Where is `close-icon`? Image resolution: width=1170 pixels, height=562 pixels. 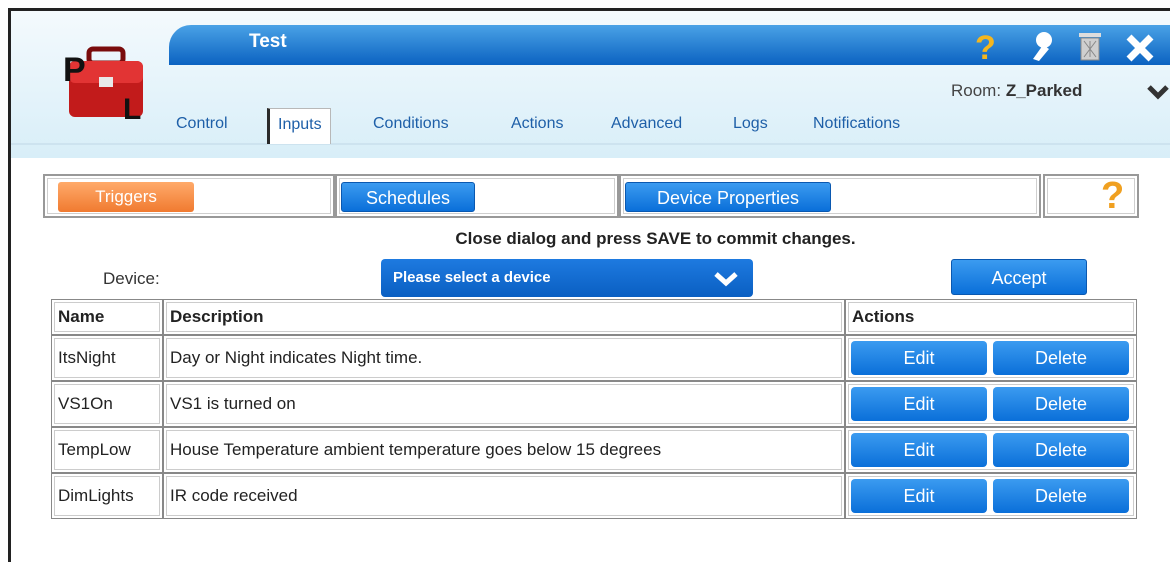
close-icon is located at coordinates (1140, 46).